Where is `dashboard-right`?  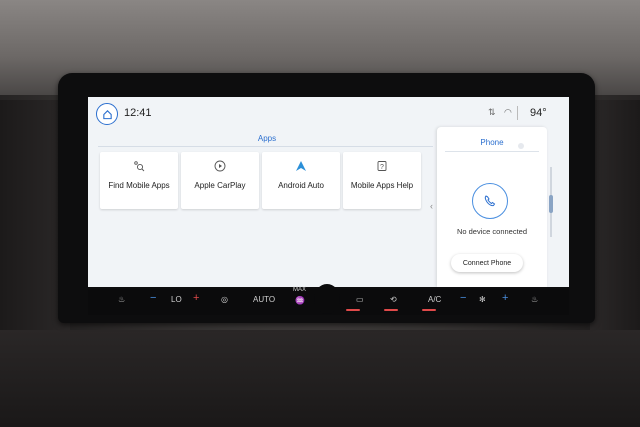 dashboard-right is located at coordinates (615, 220).